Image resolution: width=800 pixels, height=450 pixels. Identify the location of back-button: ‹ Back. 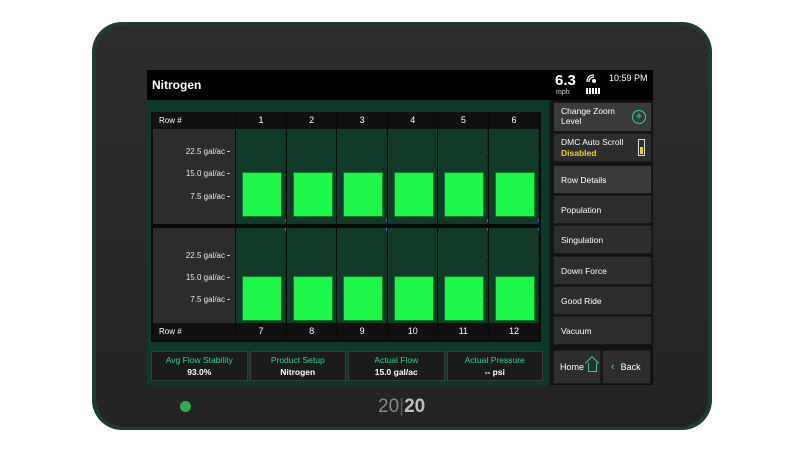
(626, 367).